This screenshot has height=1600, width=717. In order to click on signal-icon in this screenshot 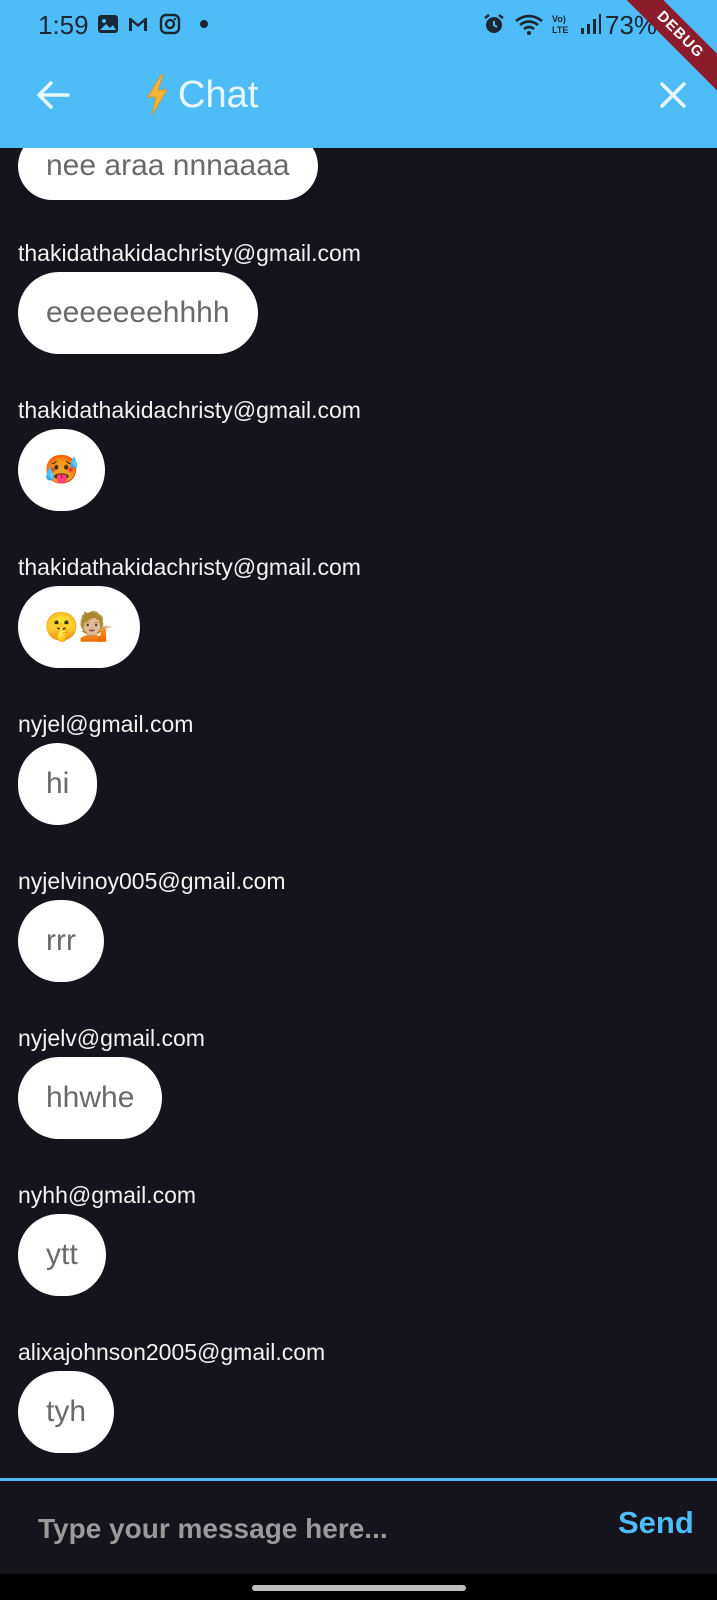, I will do `click(590, 24)`.